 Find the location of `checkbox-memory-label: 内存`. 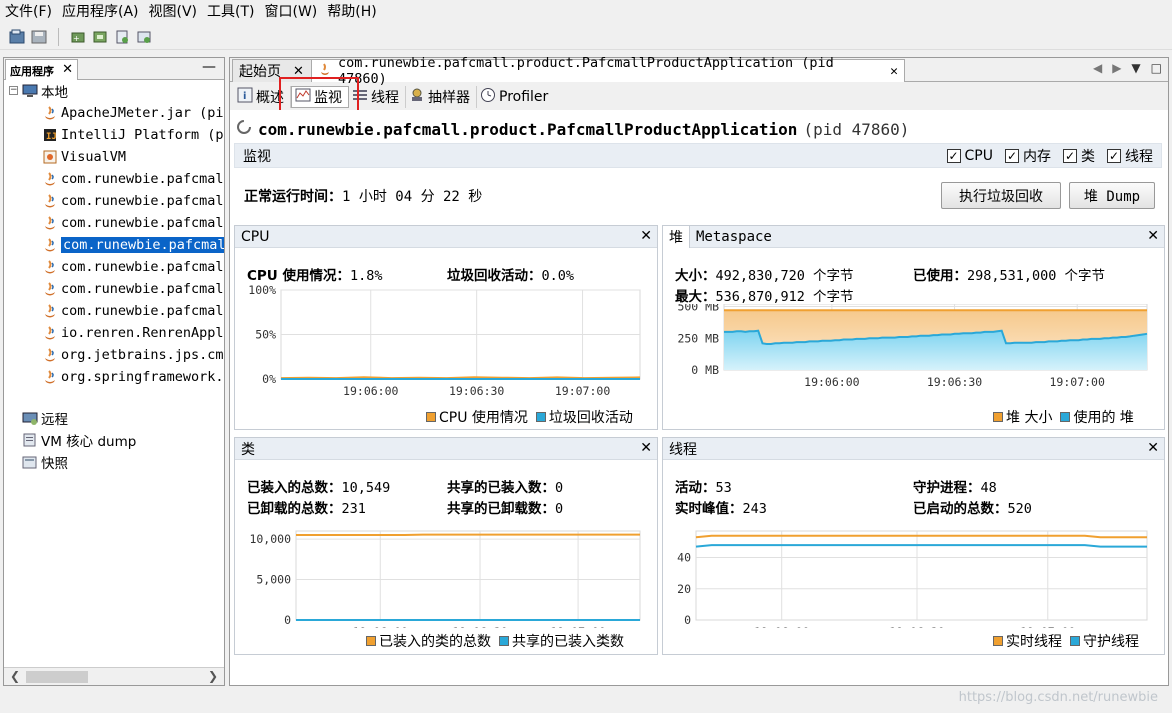

checkbox-memory-label: 内存 is located at coordinates (1037, 157).